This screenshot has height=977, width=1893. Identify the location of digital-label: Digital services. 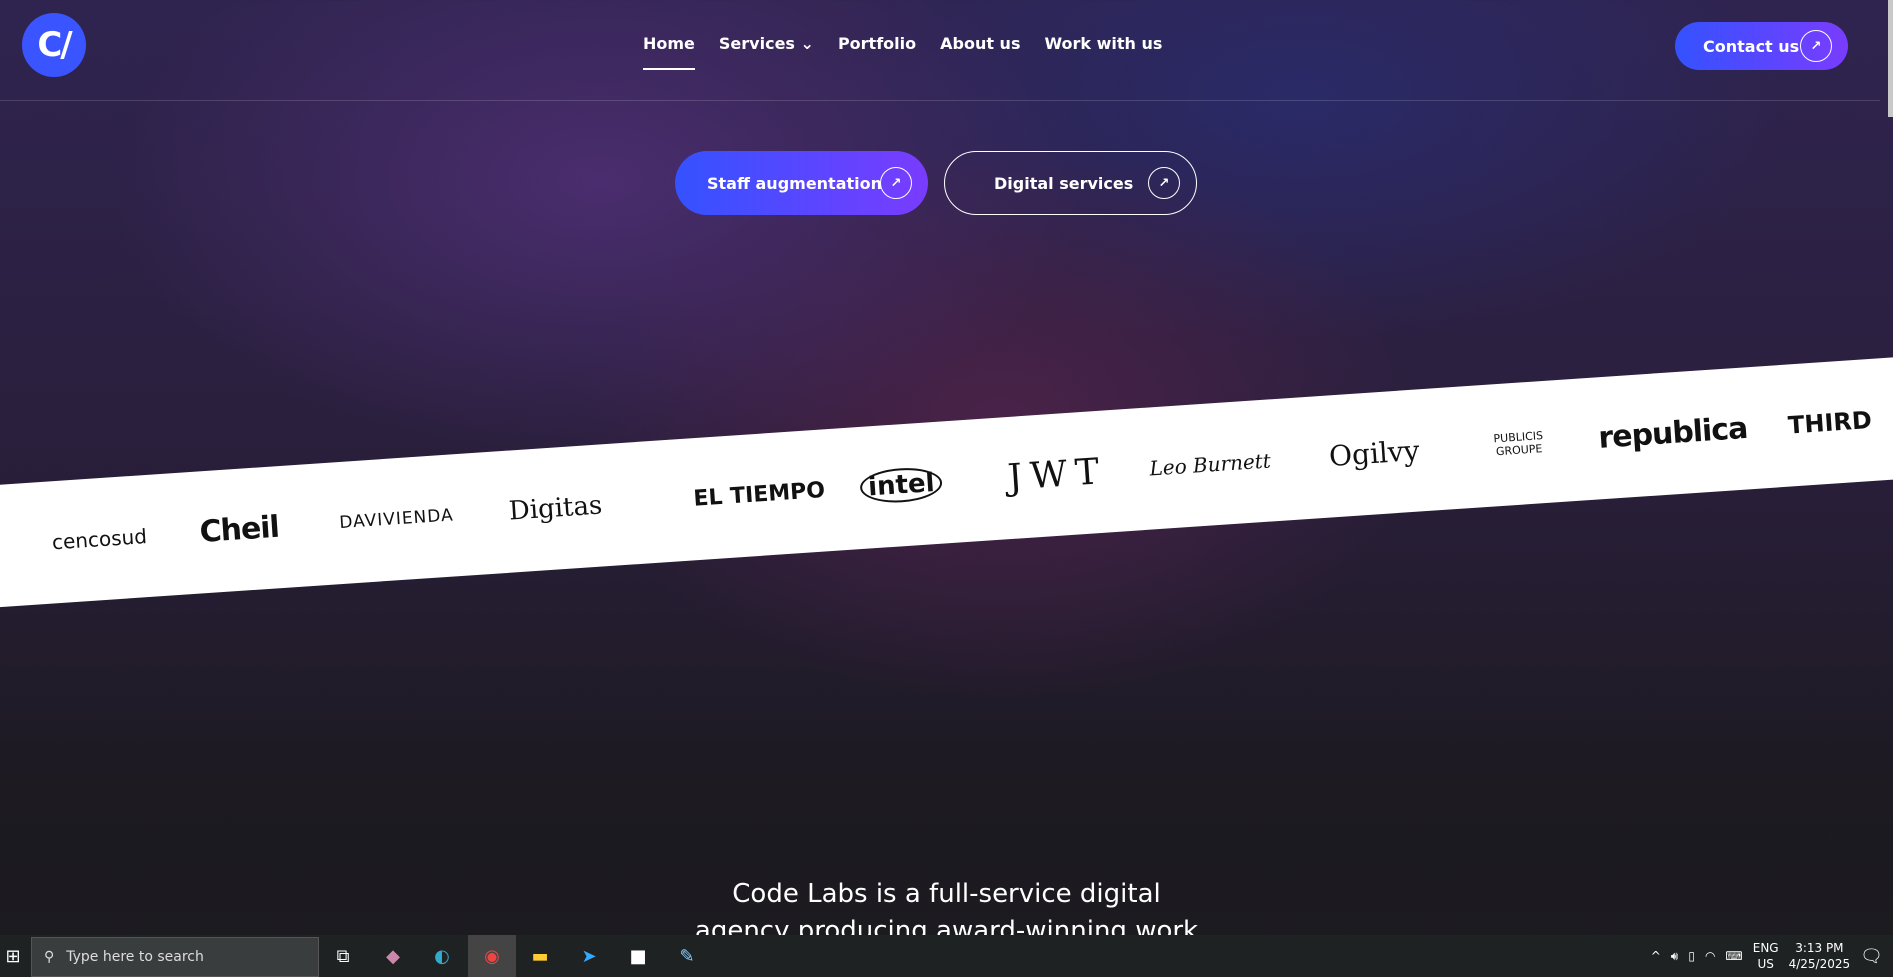
(1064, 183).